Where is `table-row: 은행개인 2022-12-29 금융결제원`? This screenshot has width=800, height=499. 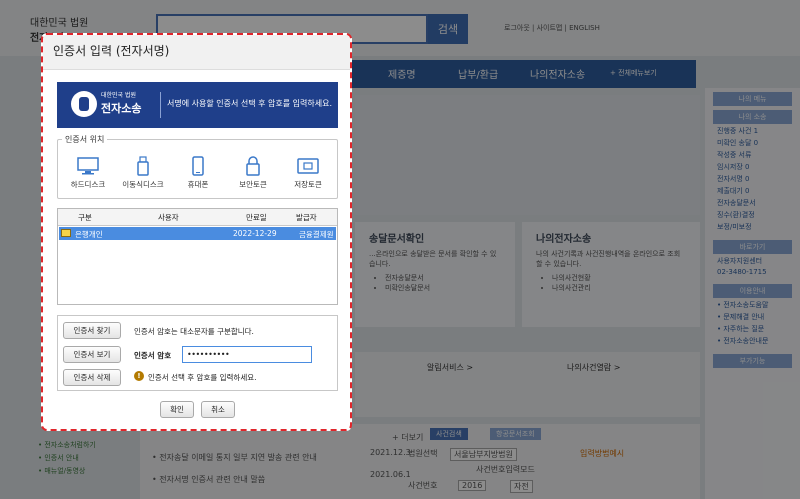
table-row: 은행개인 2022-12-29 금융결제원 is located at coordinates (197, 233).